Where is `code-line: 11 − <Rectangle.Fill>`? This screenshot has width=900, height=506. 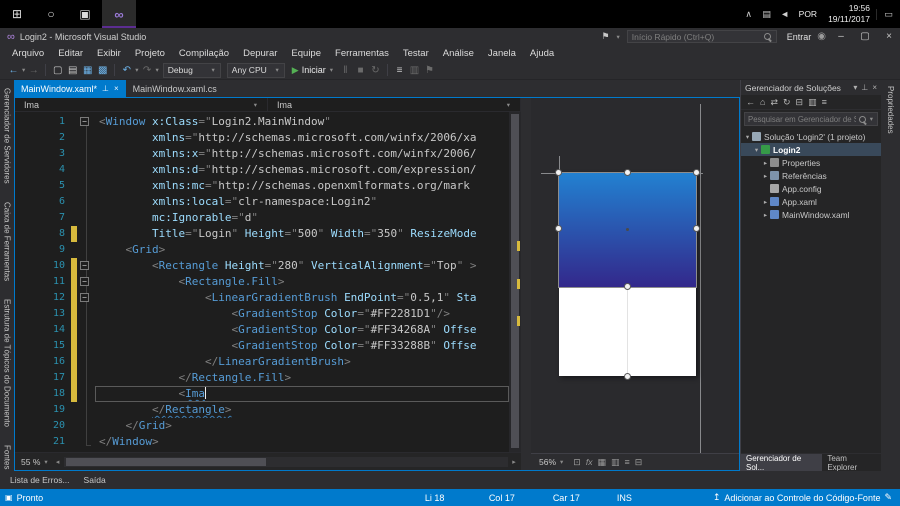 code-line: 11 − <Rectangle.Fill> is located at coordinates (262, 282).